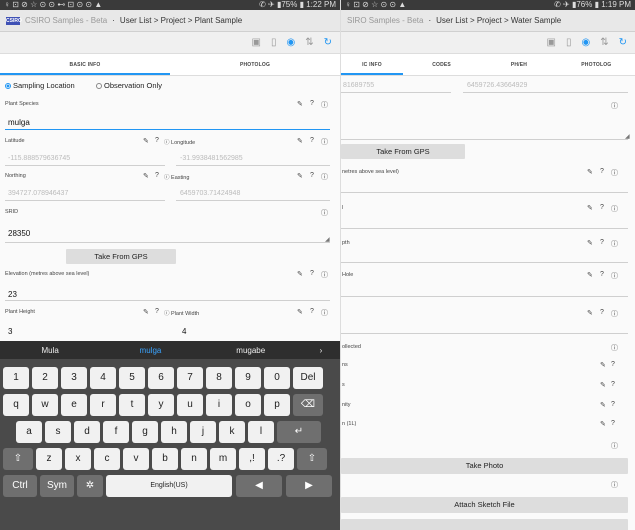 This screenshot has height=530, width=635. What do you see at coordinates (74, 378) in the screenshot?
I see `key-3: 3` at bounding box center [74, 378].